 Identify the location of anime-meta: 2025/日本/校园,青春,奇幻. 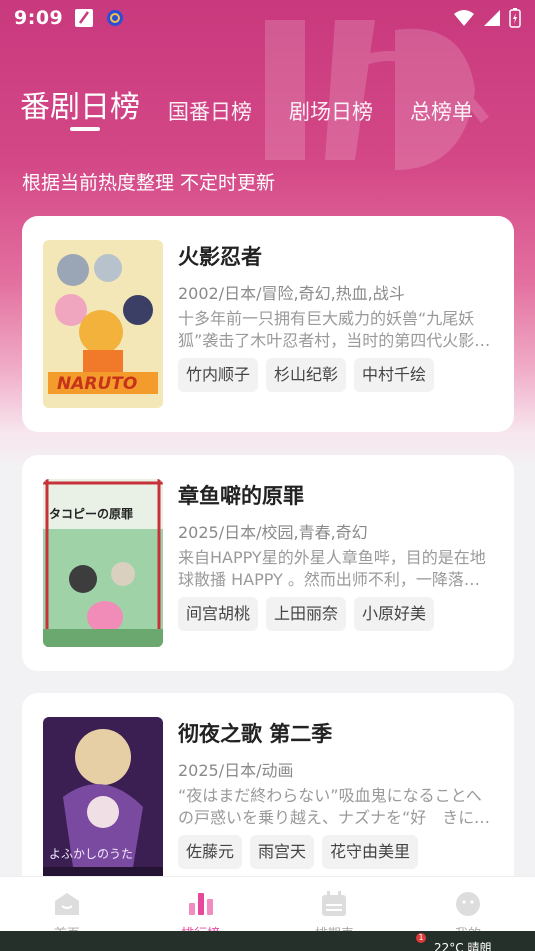
(273, 532).